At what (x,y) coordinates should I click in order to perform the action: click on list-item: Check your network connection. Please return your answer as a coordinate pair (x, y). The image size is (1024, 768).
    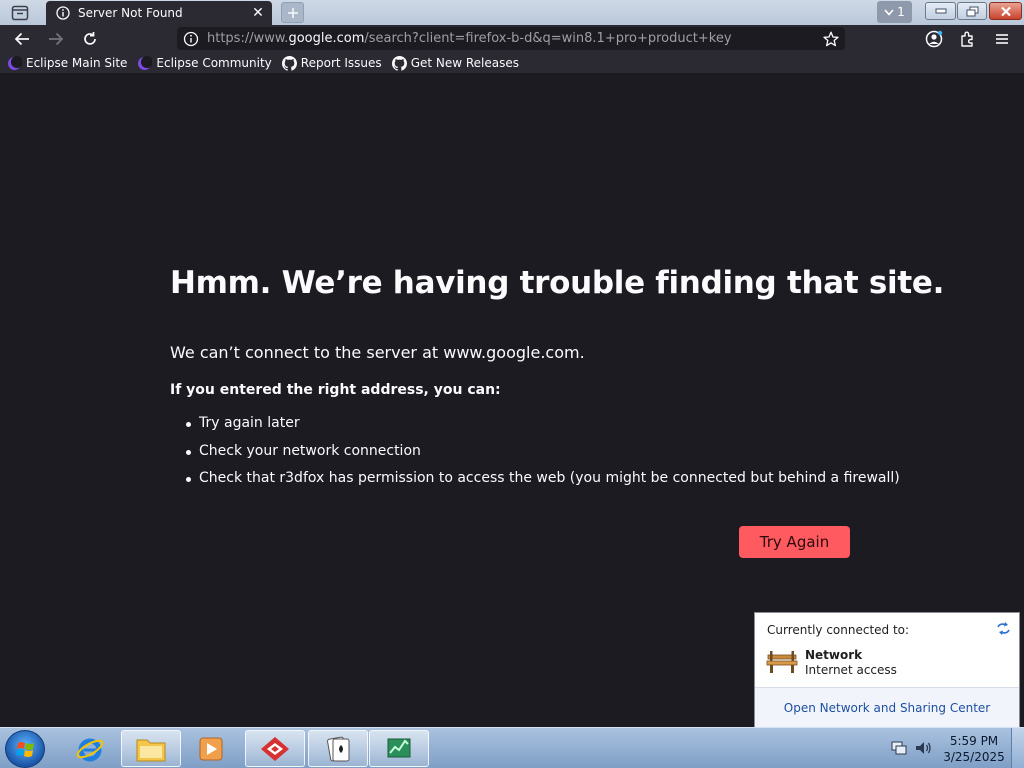
    Looking at the image, I should click on (543, 457).